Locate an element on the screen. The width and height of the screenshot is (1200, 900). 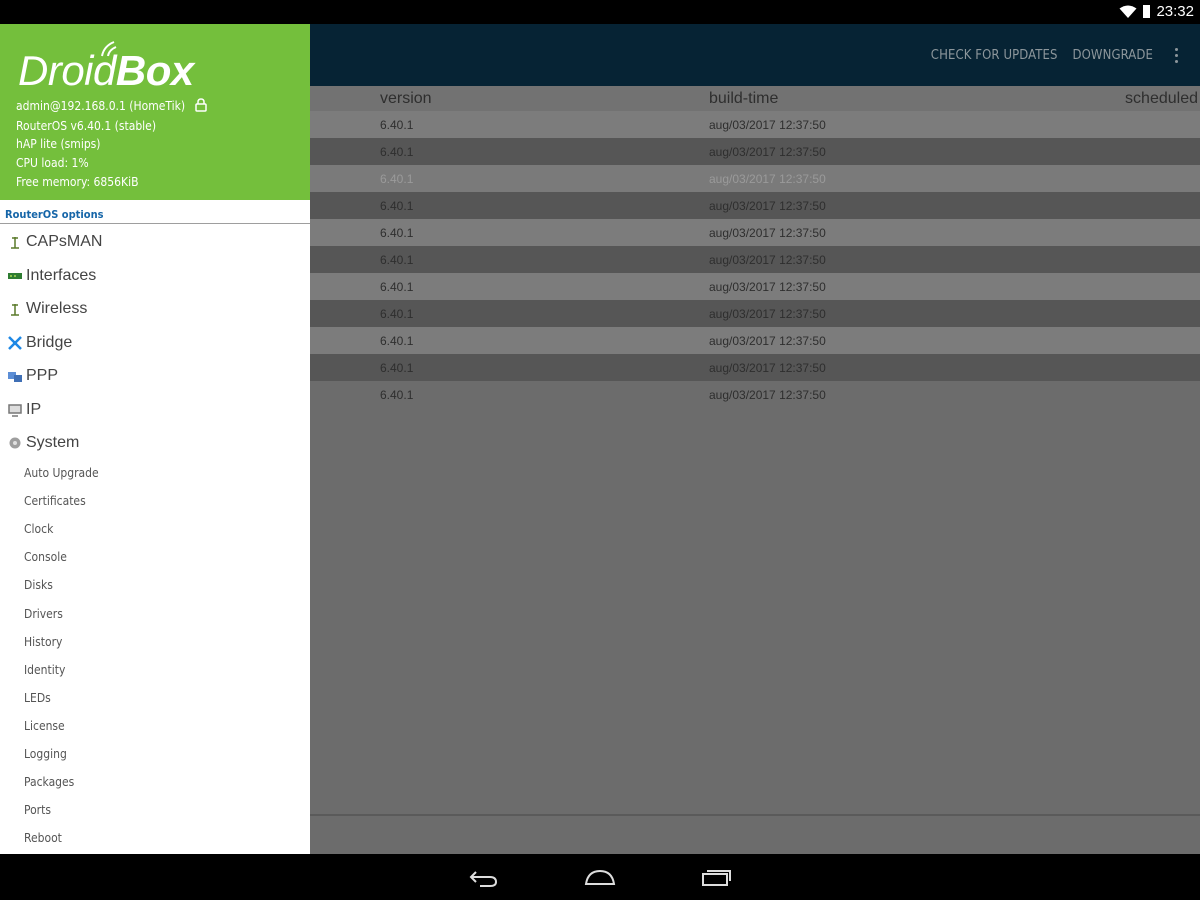
bridge-icon is located at coordinates (15, 343).